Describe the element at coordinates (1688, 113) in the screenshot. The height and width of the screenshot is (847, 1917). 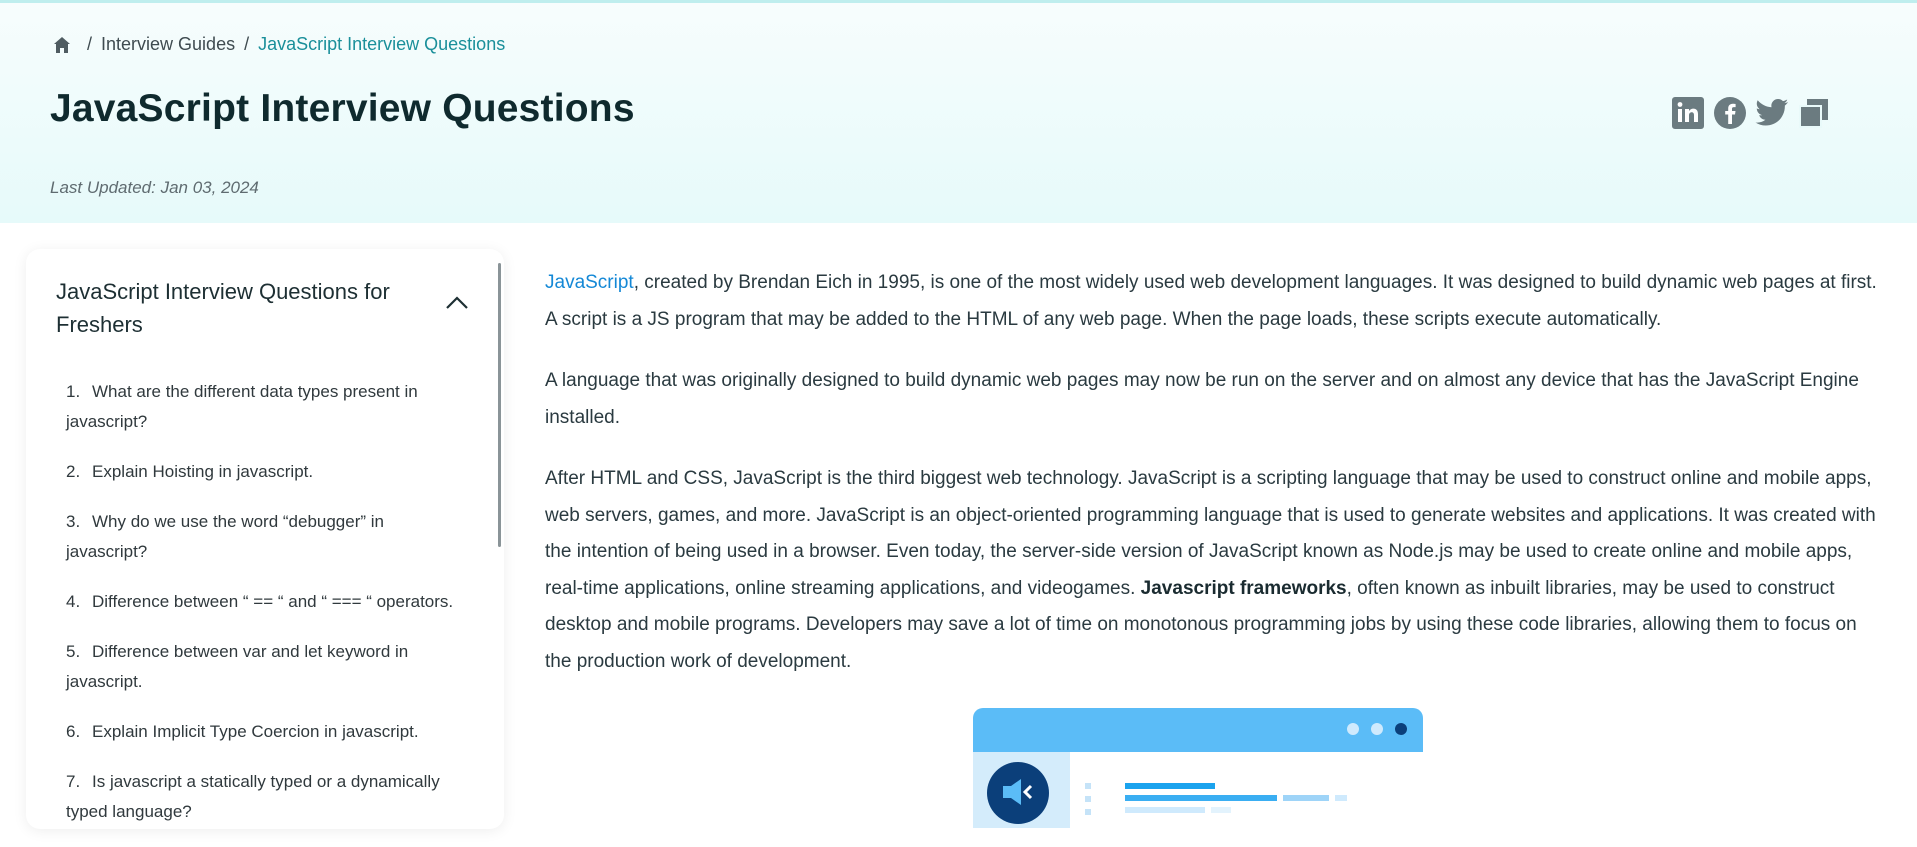
I see `linkedin-icon` at that location.